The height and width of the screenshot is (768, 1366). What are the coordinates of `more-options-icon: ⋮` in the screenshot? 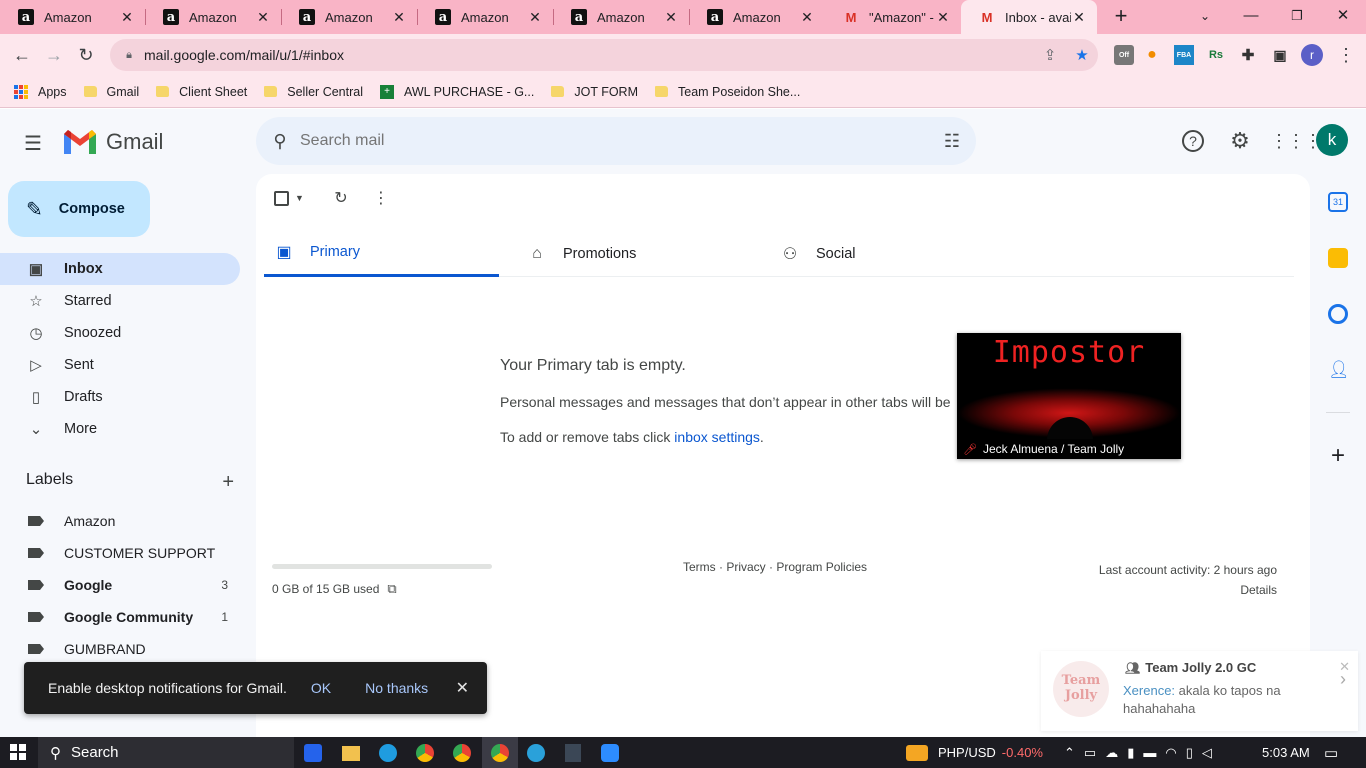 It's located at (381, 198).